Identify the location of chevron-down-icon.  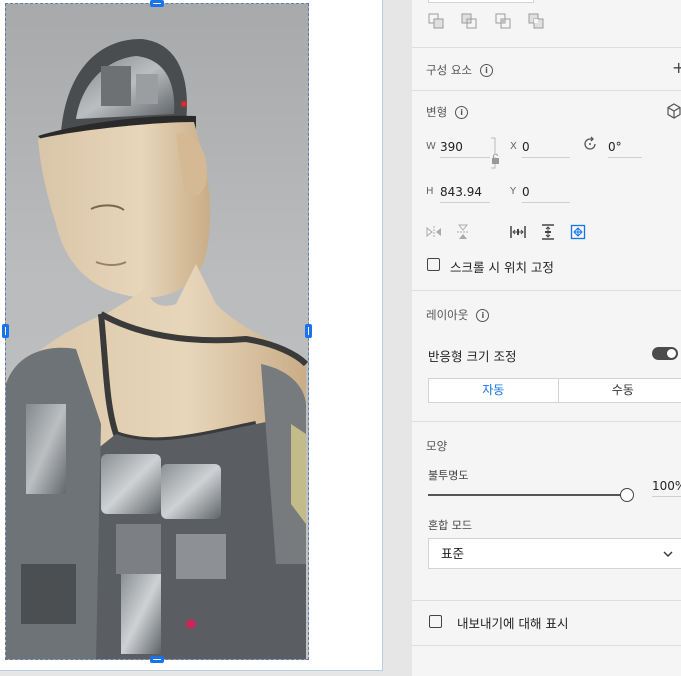
(668, 554).